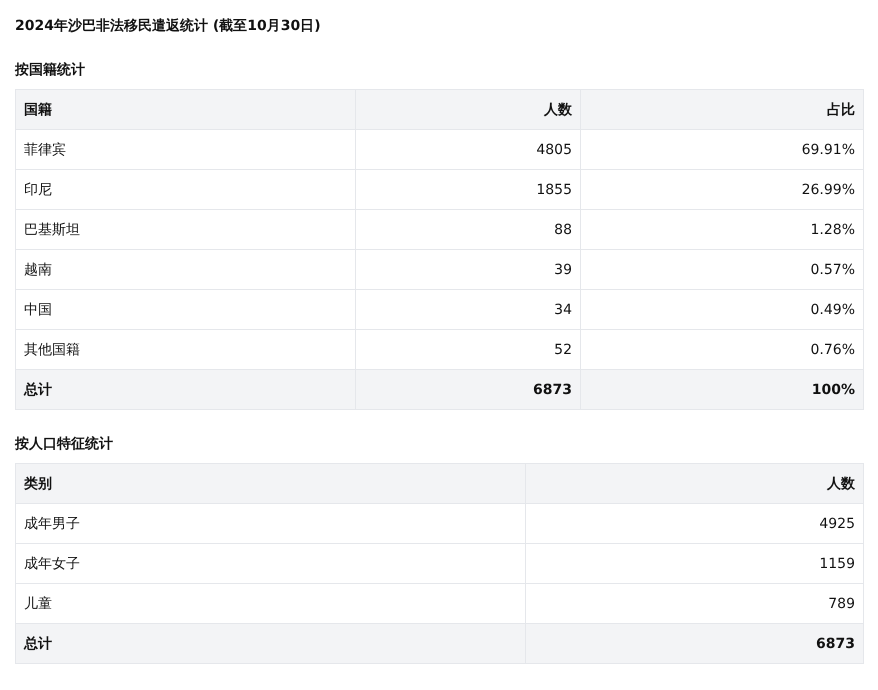 The height and width of the screenshot is (690, 878). What do you see at coordinates (468, 310) in the screenshot?
I see `table-cell: 34` at bounding box center [468, 310].